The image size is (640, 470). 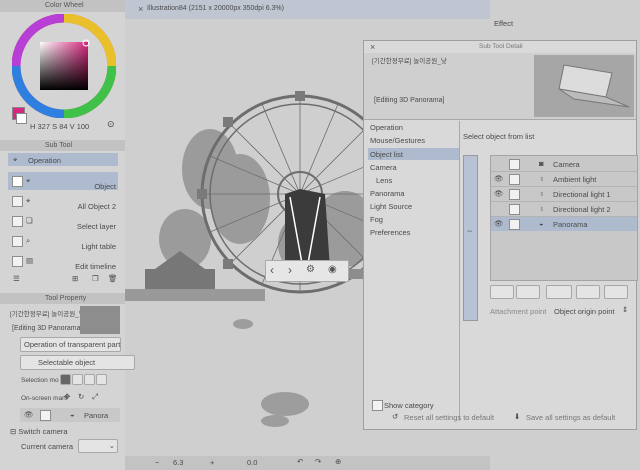 What do you see at coordinates (564, 194) in the screenshot?
I see `object-row-directional-light-1: 👁 ♁ Directional light 1` at bounding box center [564, 194].